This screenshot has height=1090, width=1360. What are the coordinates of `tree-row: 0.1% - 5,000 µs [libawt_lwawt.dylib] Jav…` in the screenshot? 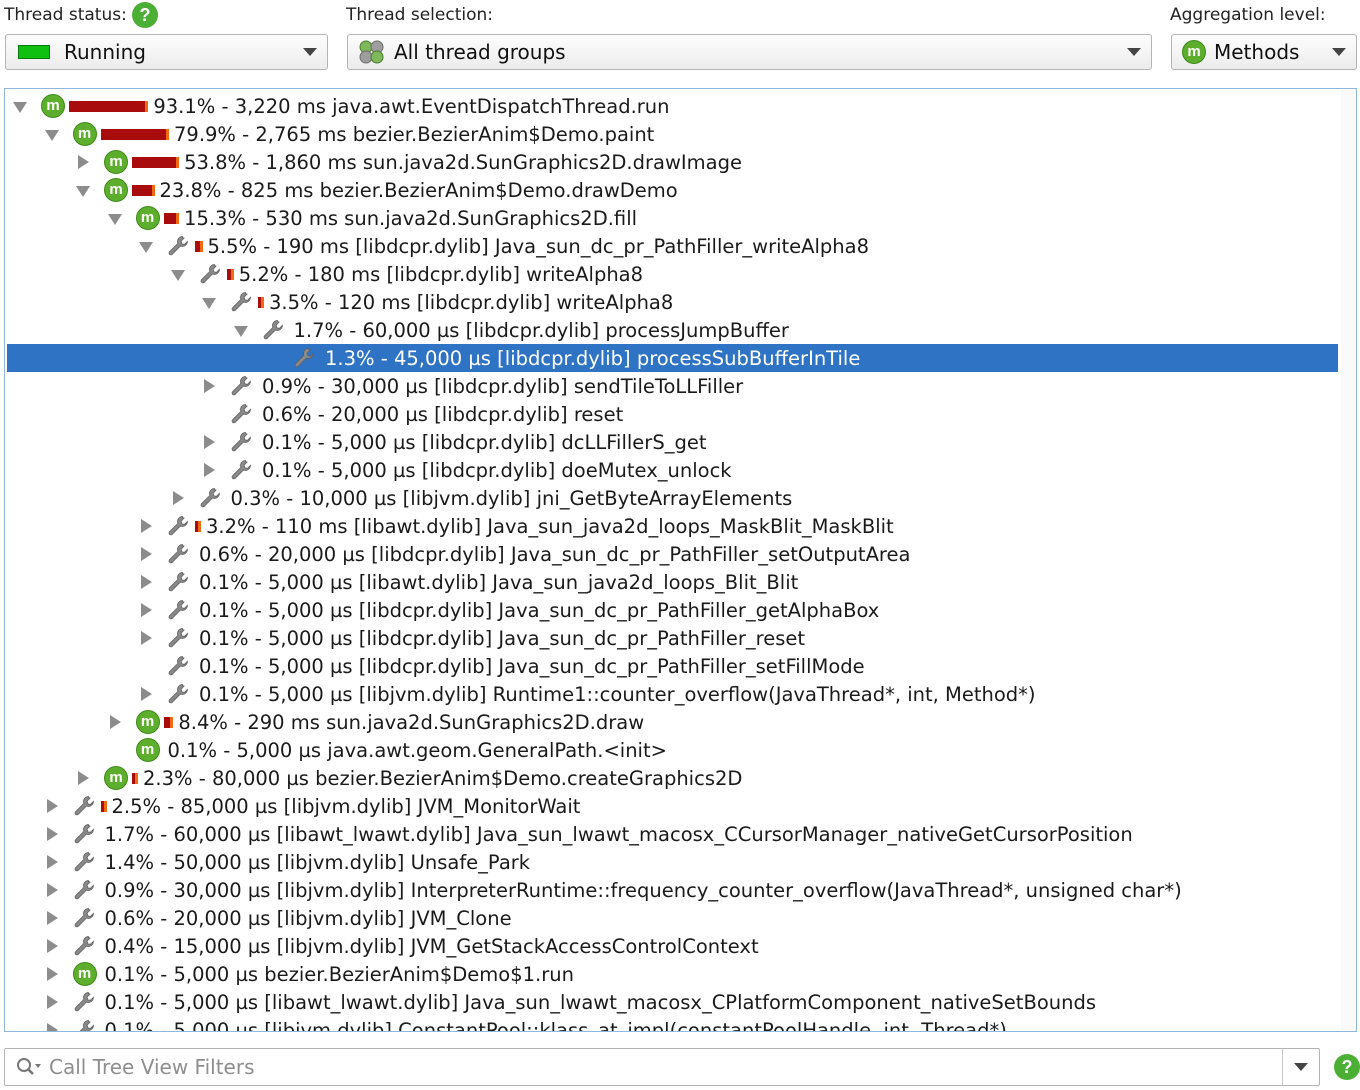 It's located at (672, 1002).